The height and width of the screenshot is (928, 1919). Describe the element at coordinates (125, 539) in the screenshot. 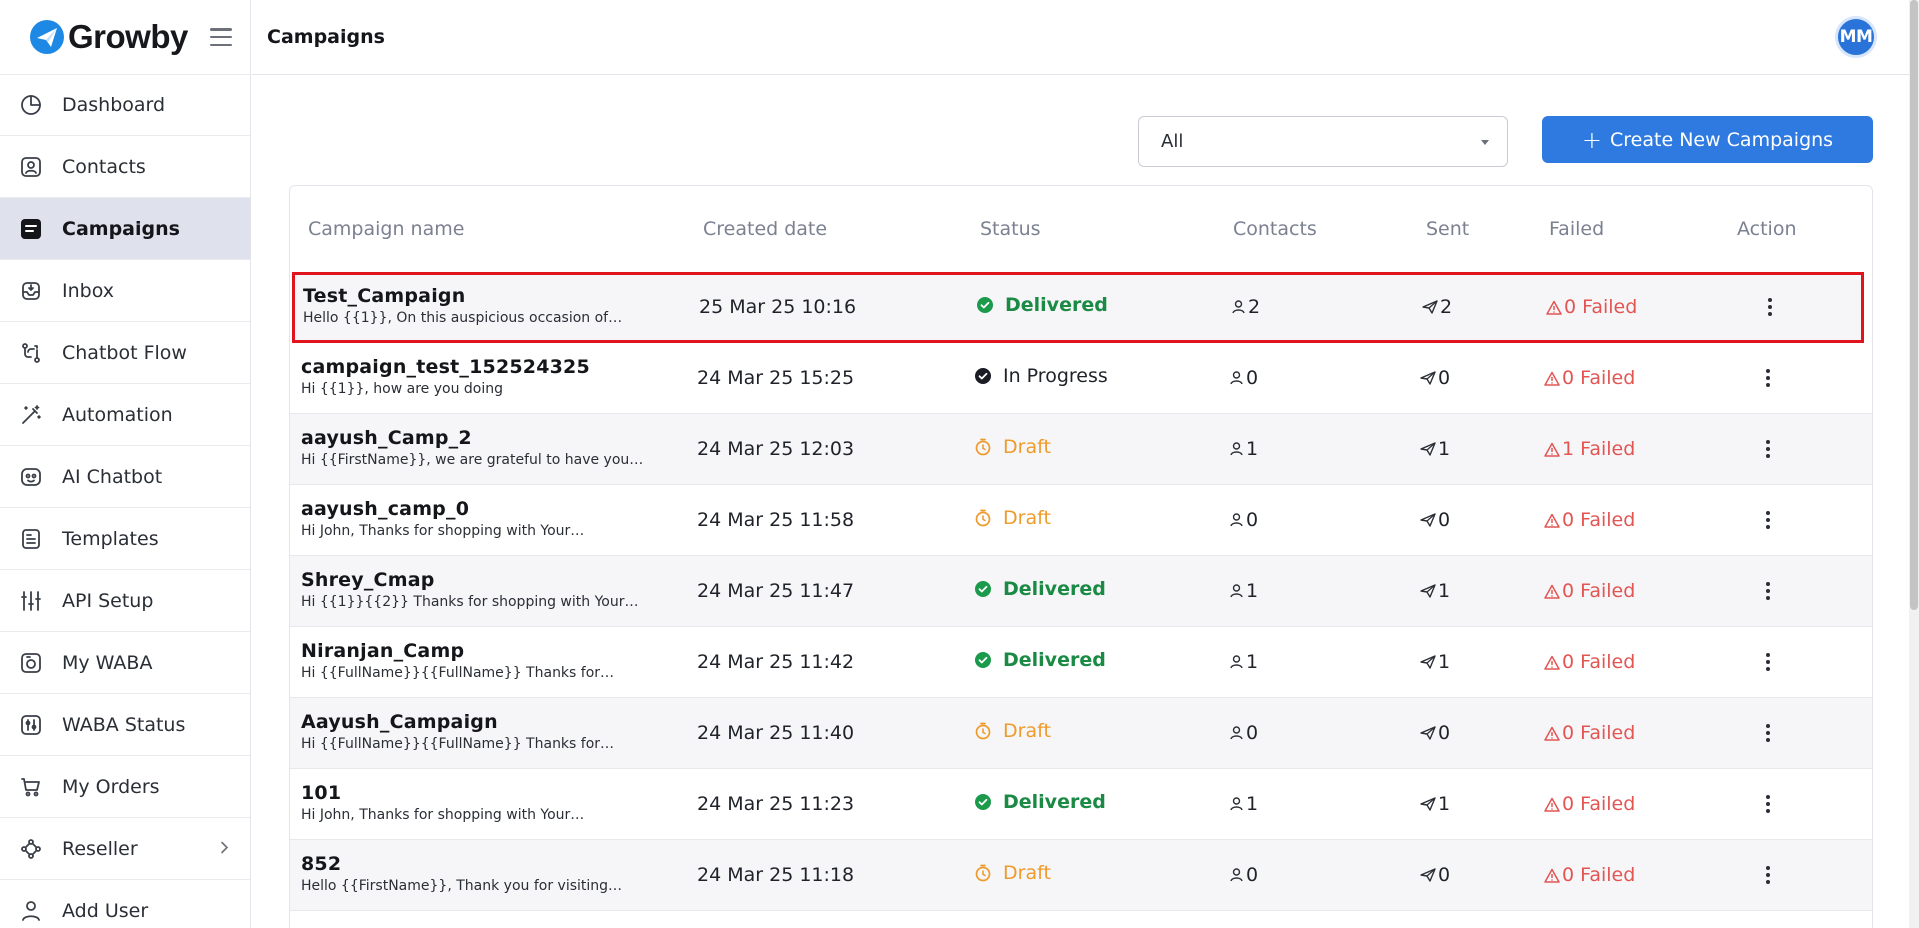

I see `sidebar-item-templates: Templates` at that location.